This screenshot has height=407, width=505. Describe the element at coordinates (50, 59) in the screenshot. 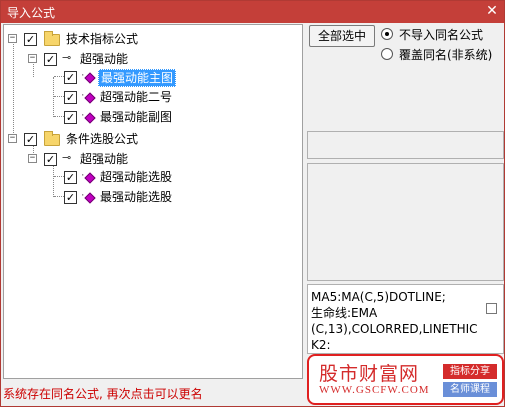

I see `checkbox-group1: ✓` at that location.